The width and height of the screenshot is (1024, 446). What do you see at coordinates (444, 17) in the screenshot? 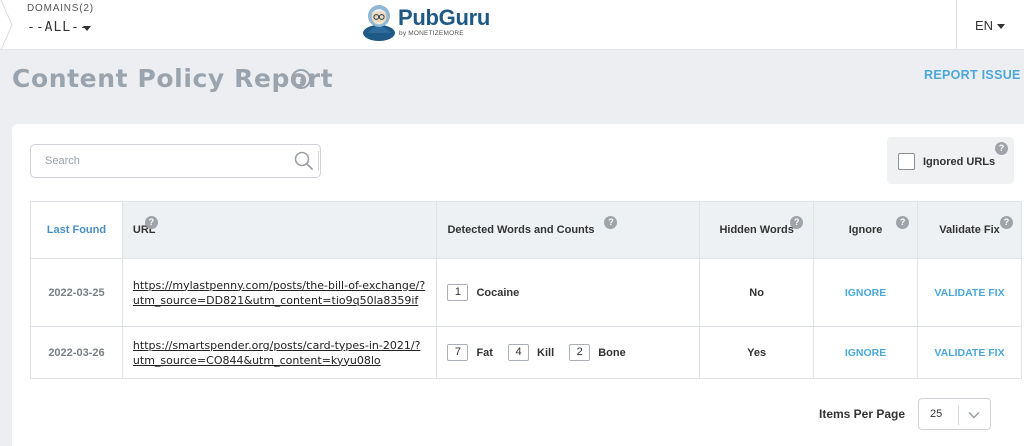
I see `brand-name: PubGuru` at bounding box center [444, 17].